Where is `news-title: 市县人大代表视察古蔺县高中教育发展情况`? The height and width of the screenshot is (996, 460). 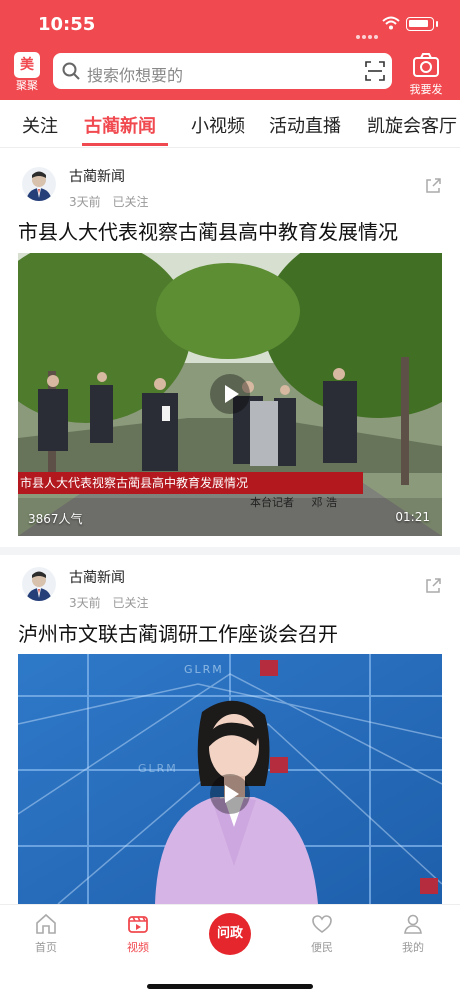
news-title: 市县人大代表视察古蔺县高中教育发展情况 is located at coordinates (208, 230).